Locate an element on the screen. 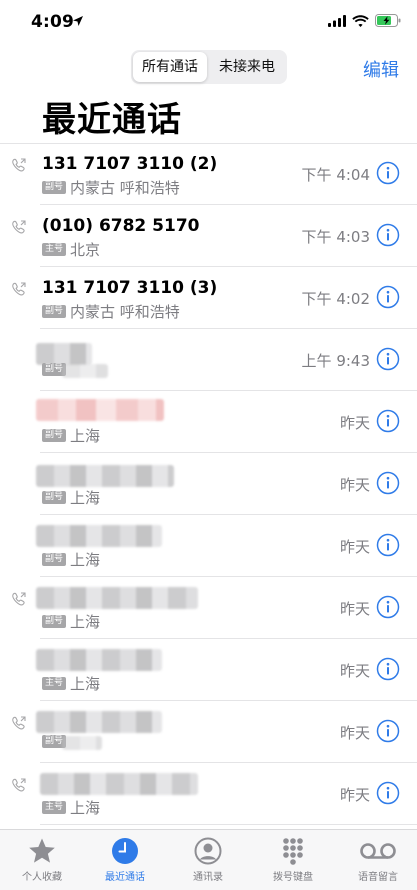 This screenshot has width=417, height=890. call-row: 副号 上午 9:43 is located at coordinates (208, 360).